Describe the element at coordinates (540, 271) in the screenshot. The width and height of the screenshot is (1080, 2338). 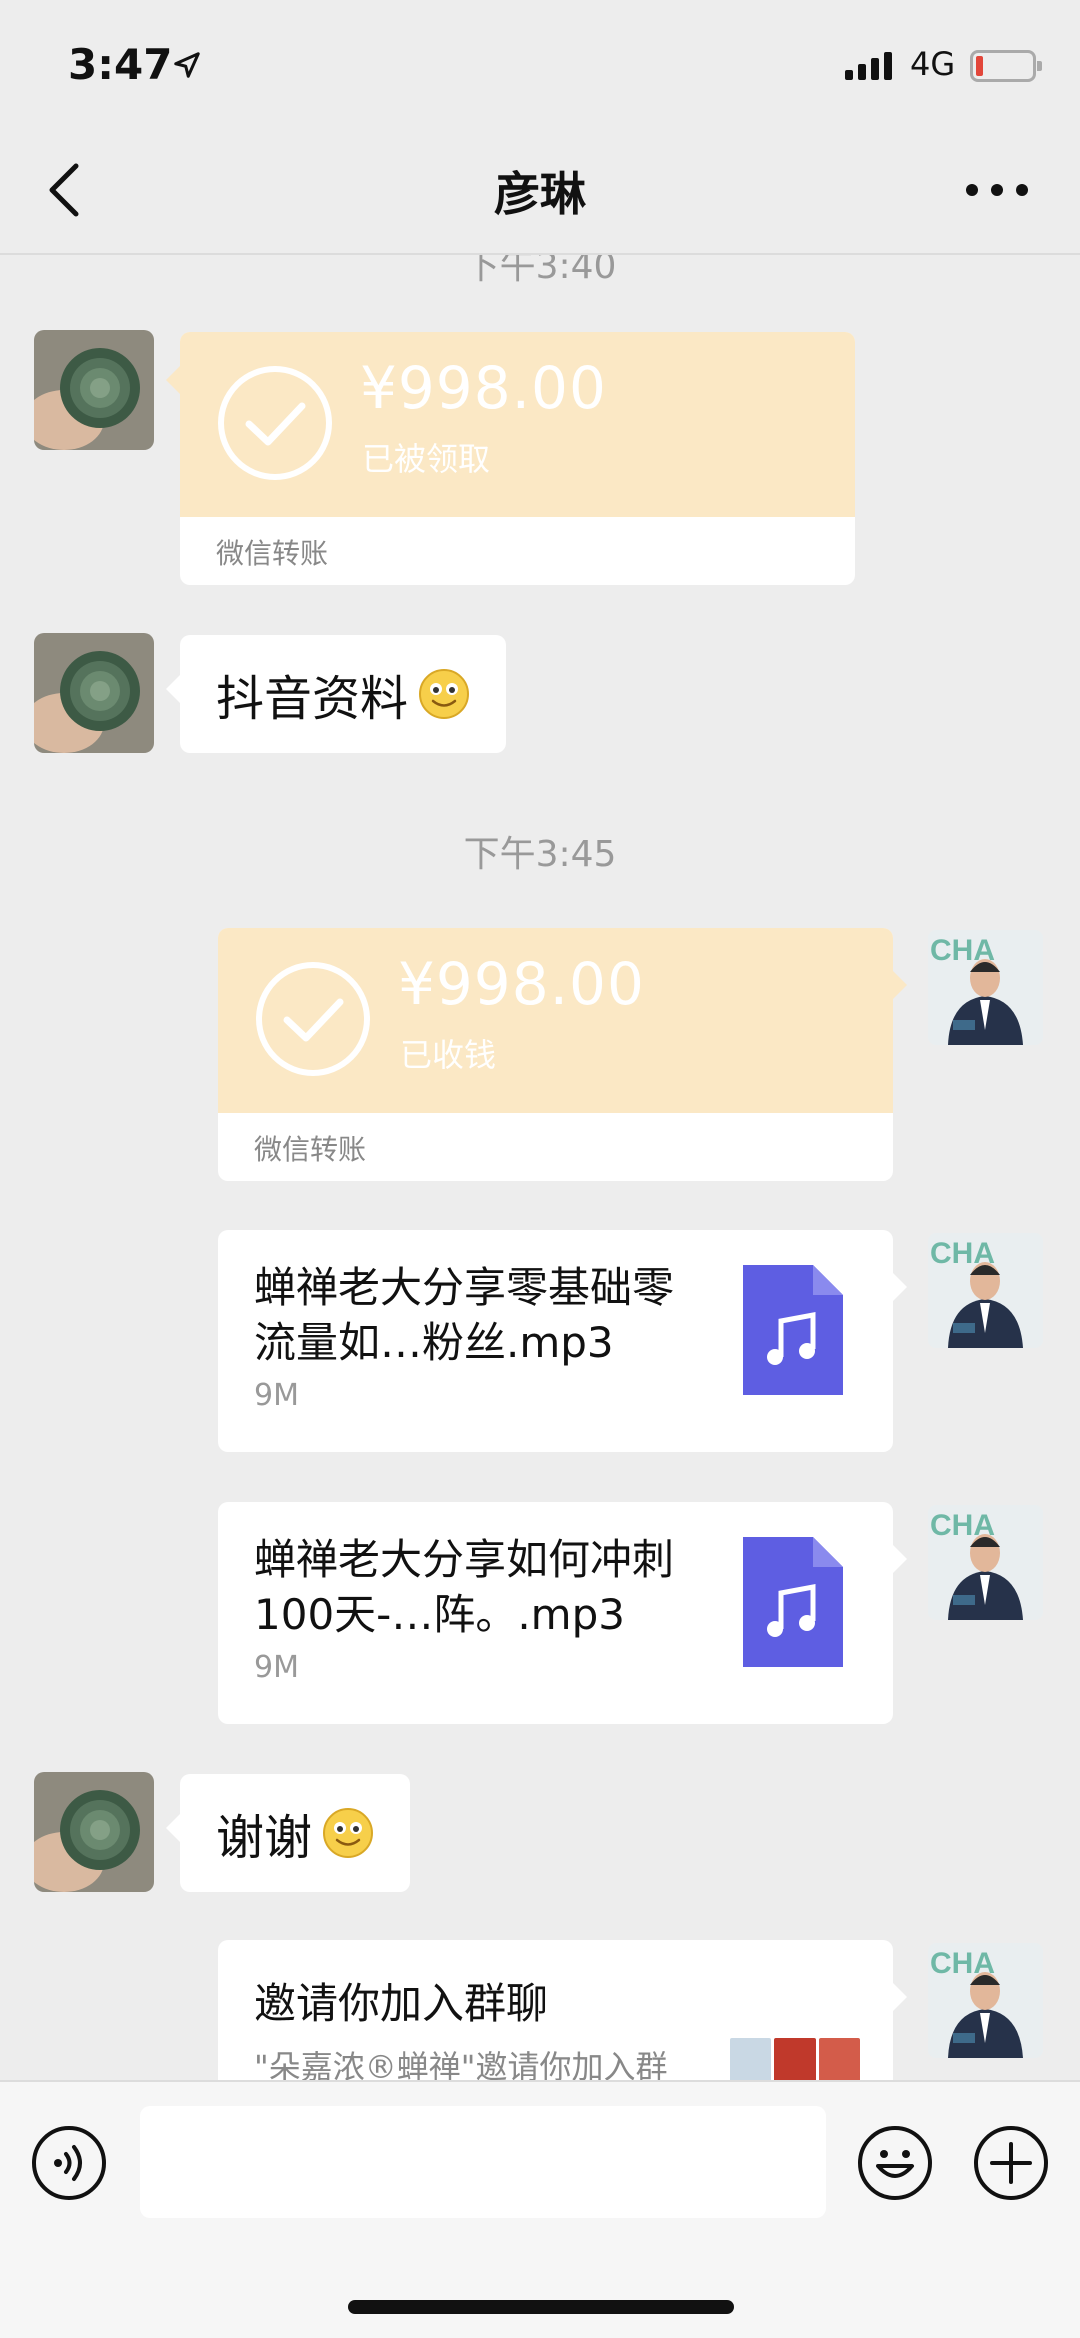
I see `timestamp: 下午3:40` at that location.